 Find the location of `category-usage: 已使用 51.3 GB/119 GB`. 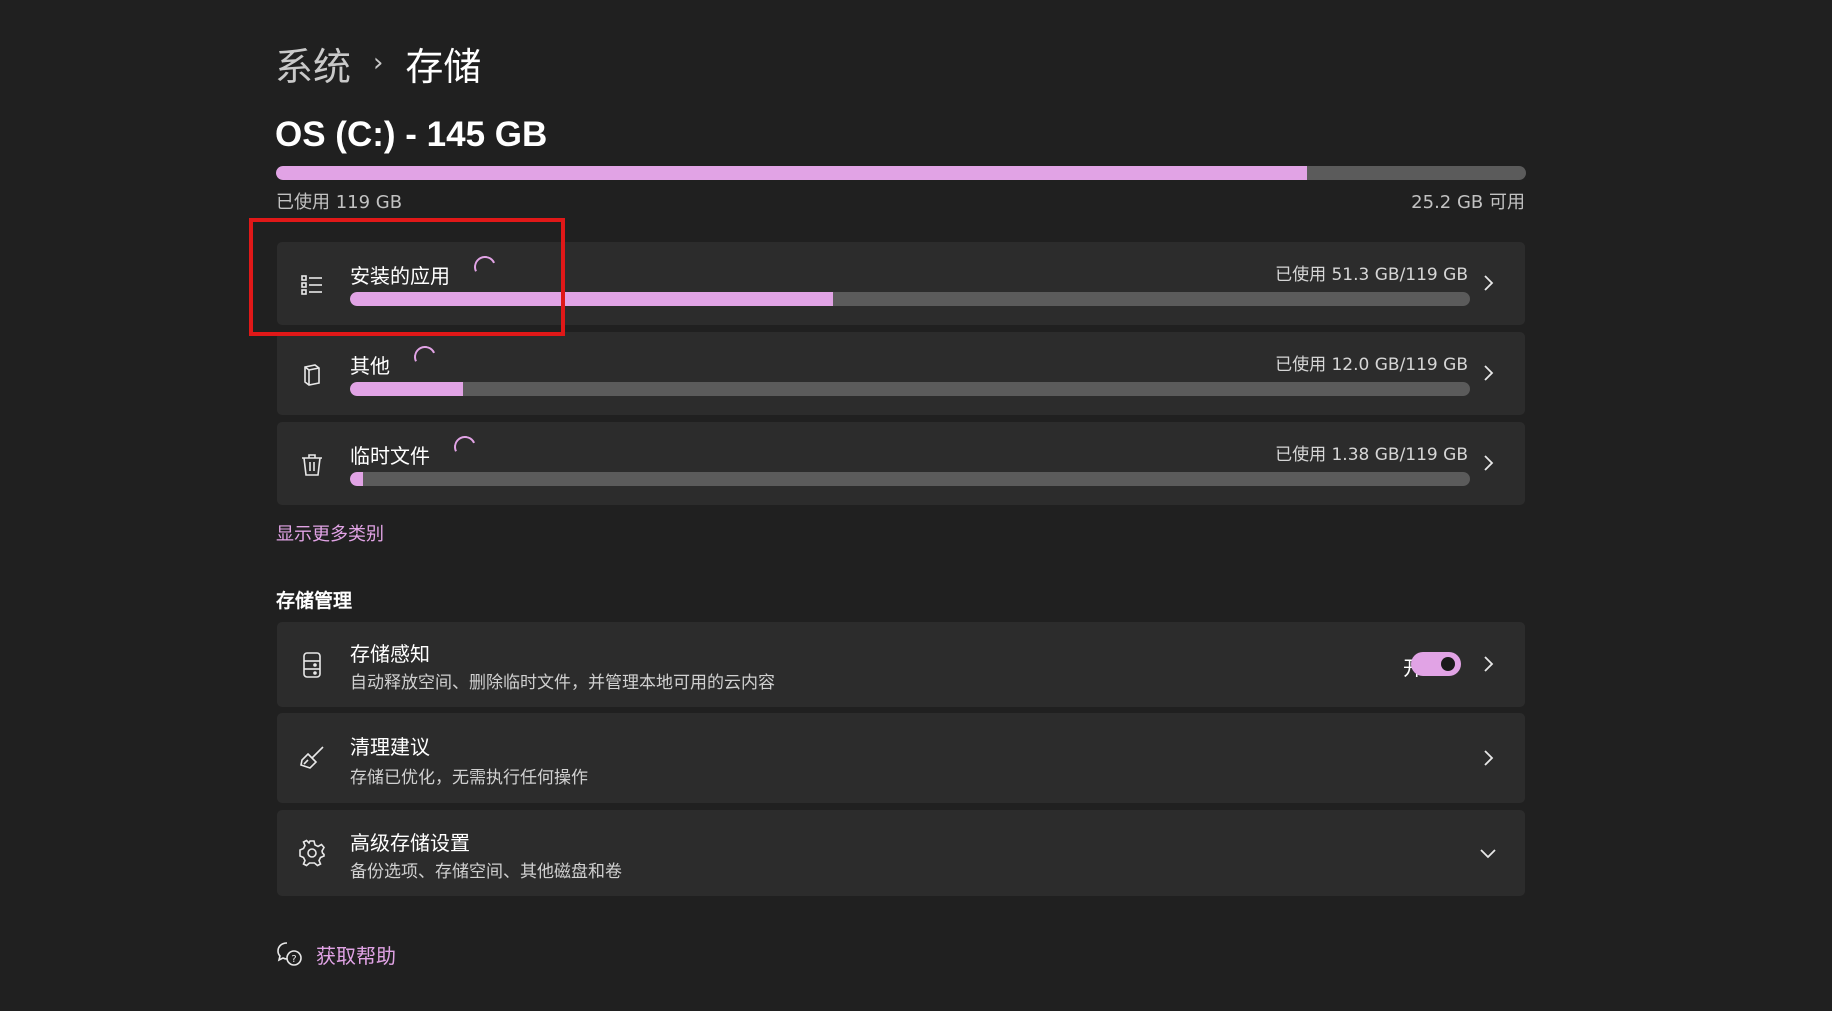

category-usage: 已使用 51.3 GB/119 GB is located at coordinates (1371, 275).